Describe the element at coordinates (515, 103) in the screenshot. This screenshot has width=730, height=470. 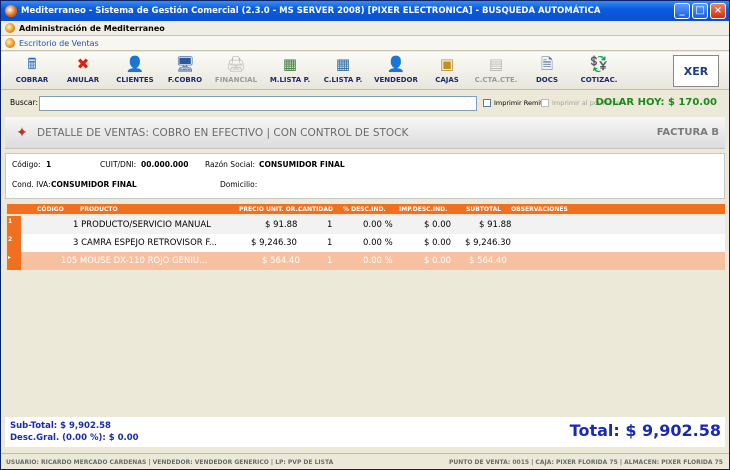
I see `print-remito-checkbox: Imprimir Remito` at that location.